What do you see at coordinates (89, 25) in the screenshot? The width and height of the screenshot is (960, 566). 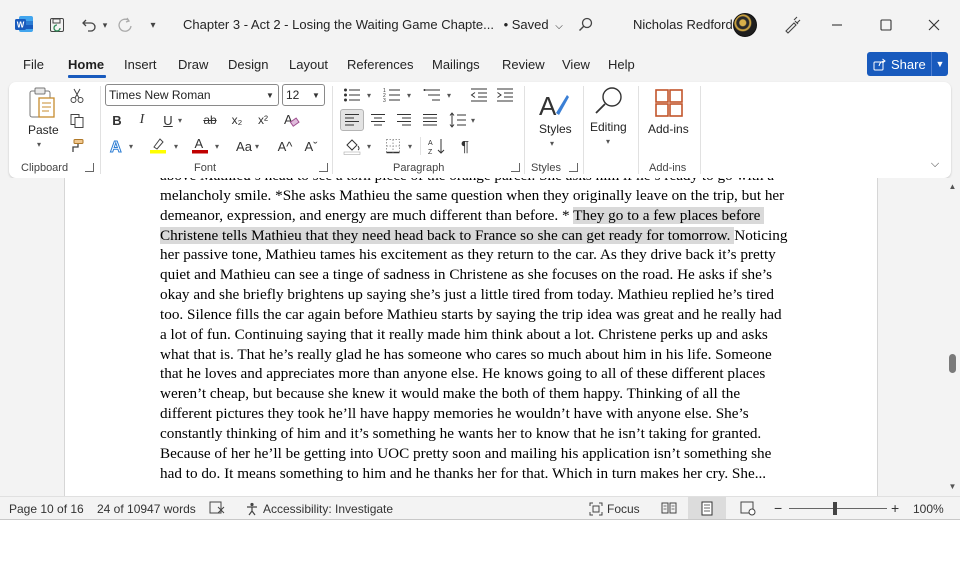 I see `undo-icon` at bounding box center [89, 25].